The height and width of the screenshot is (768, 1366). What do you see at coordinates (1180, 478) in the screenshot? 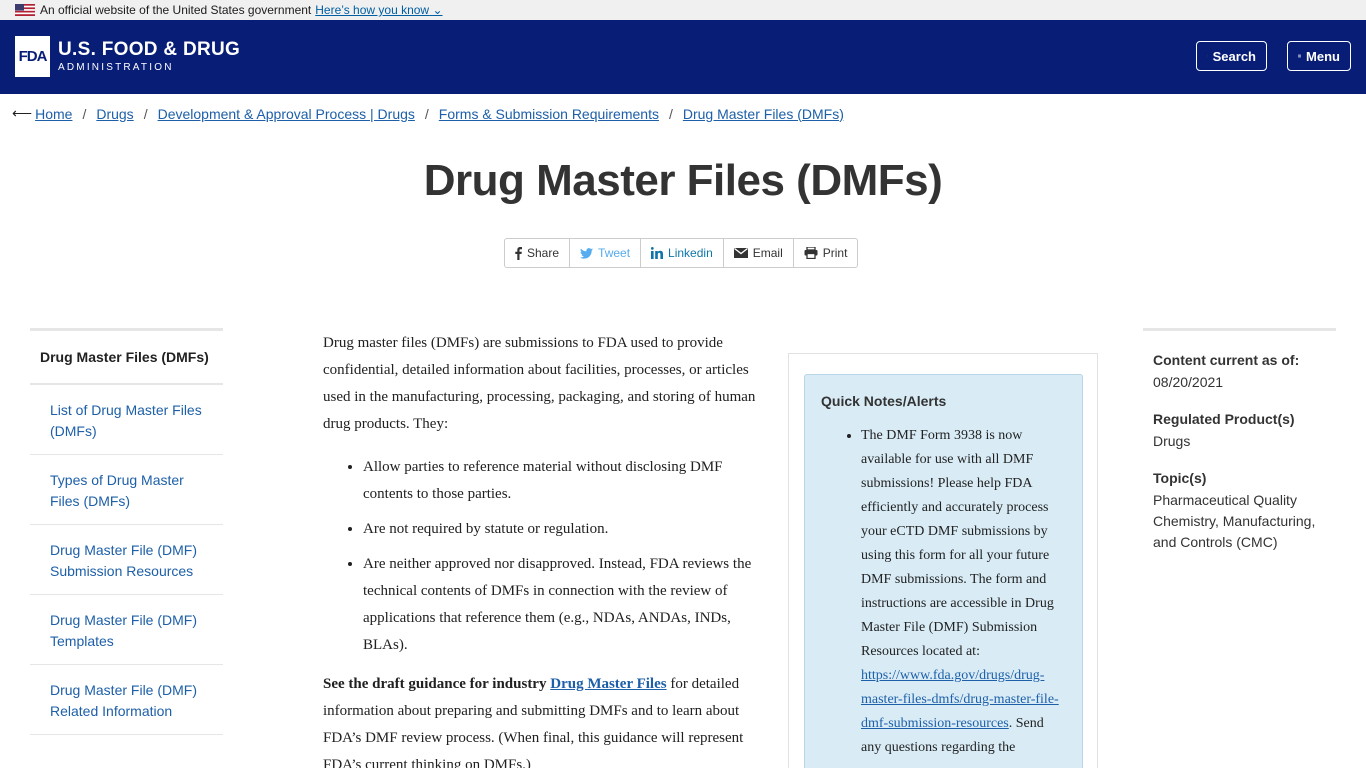
I see `topics-label: Topic(s)` at bounding box center [1180, 478].